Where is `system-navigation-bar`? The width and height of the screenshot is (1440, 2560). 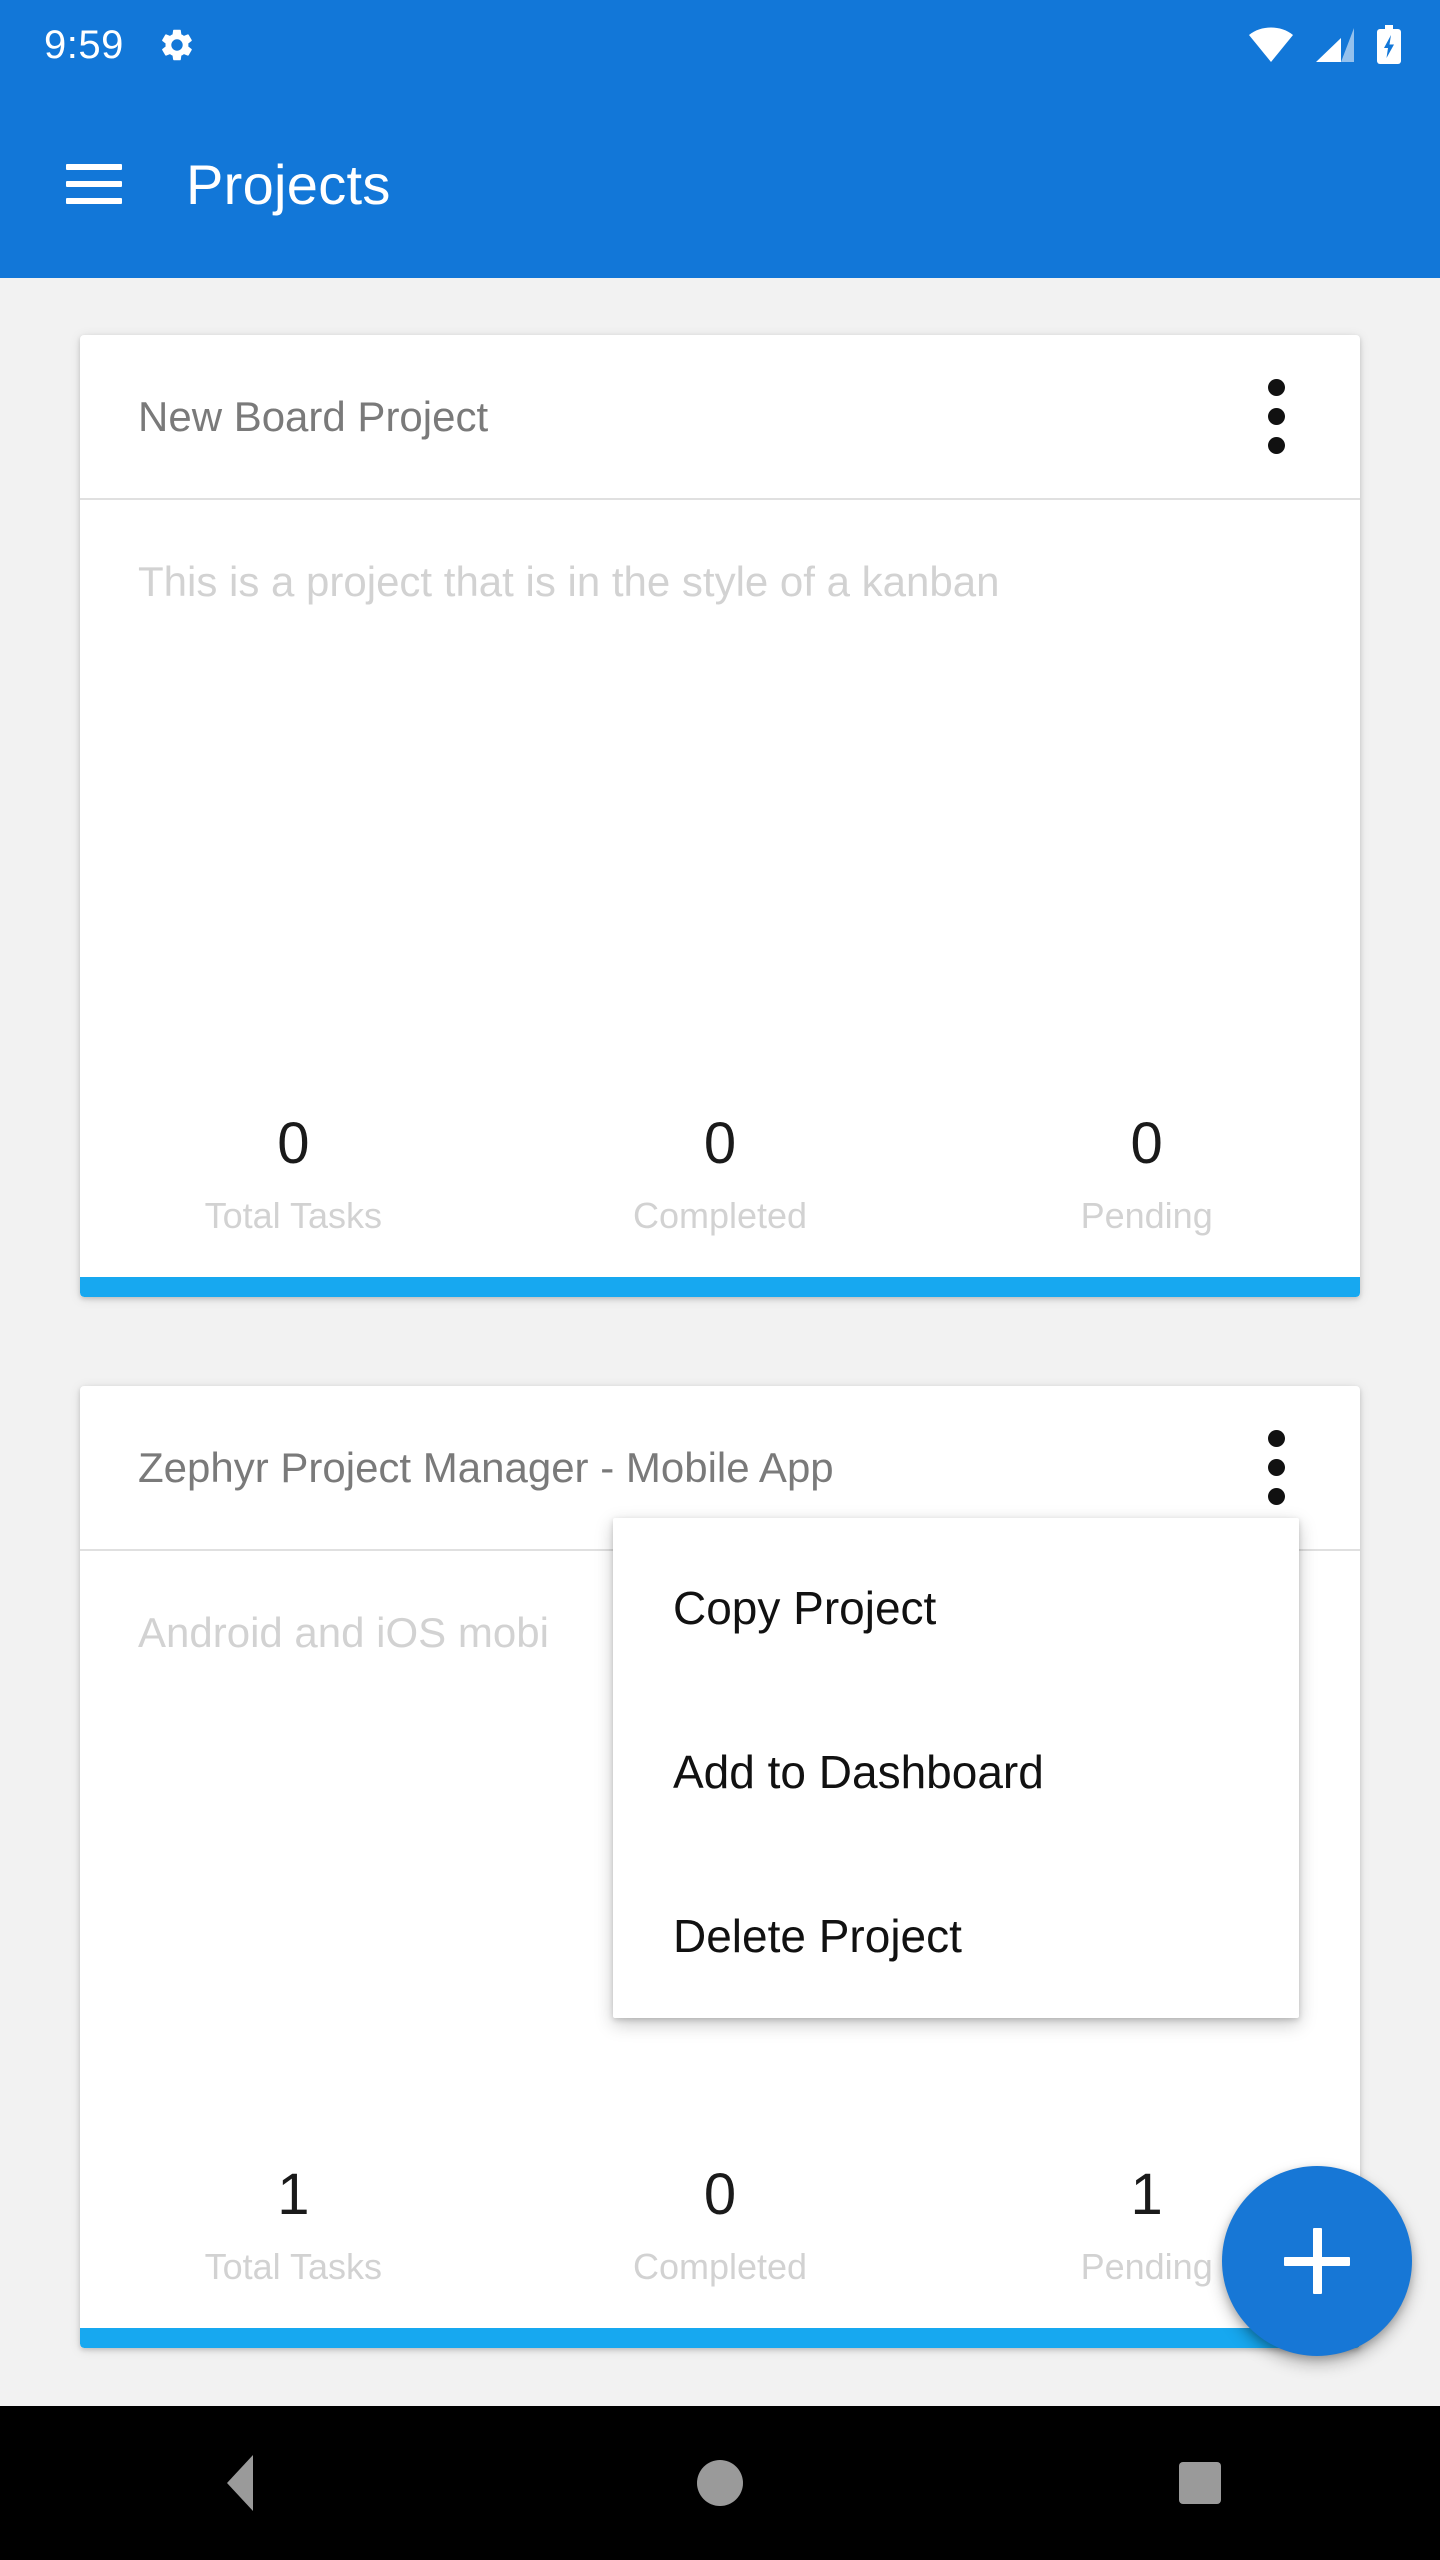
system-navigation-bar is located at coordinates (720, 2483).